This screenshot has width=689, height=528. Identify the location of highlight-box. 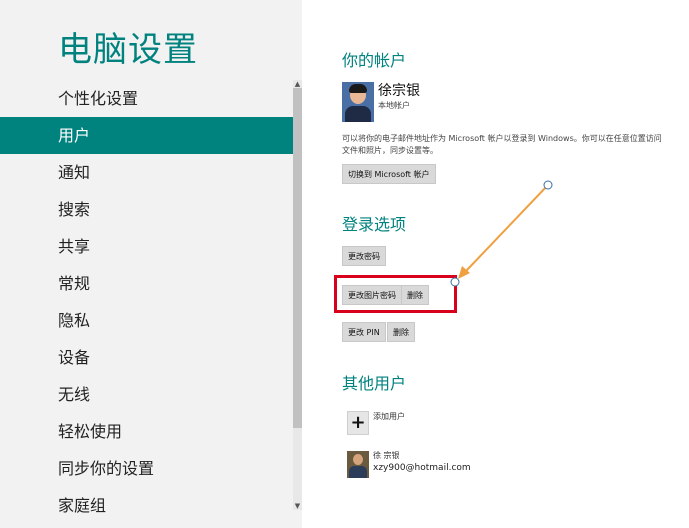
(395, 294).